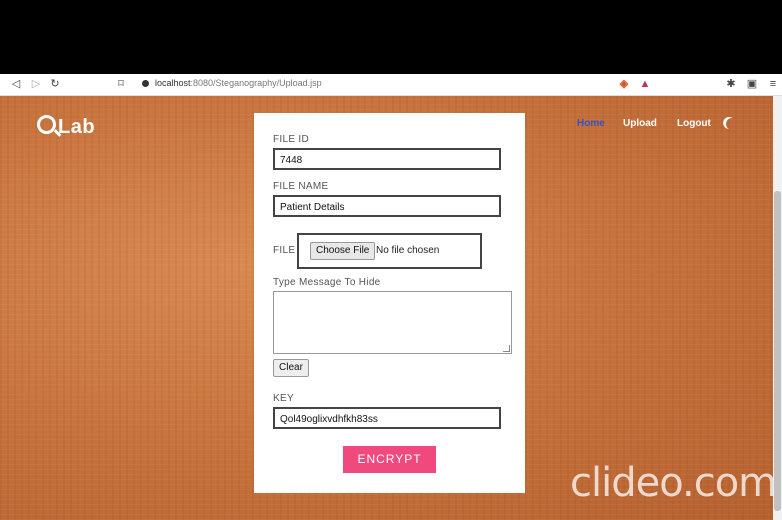 The height and width of the screenshot is (520, 782). Describe the element at coordinates (121, 84) in the screenshot. I see `bookmark-icon: ⌑` at that location.